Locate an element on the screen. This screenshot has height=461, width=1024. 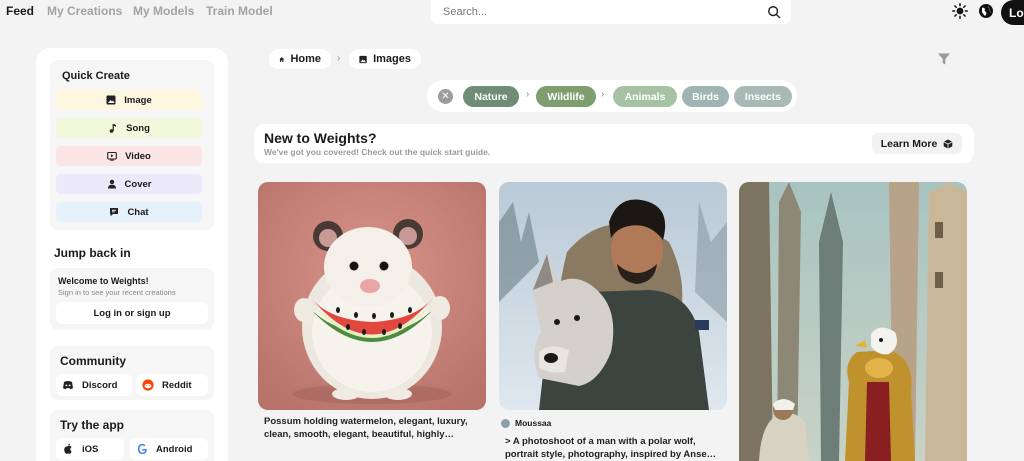
quick-create-section: Quick Create Image Song Video Cover Chat is located at coordinates (132, 145).